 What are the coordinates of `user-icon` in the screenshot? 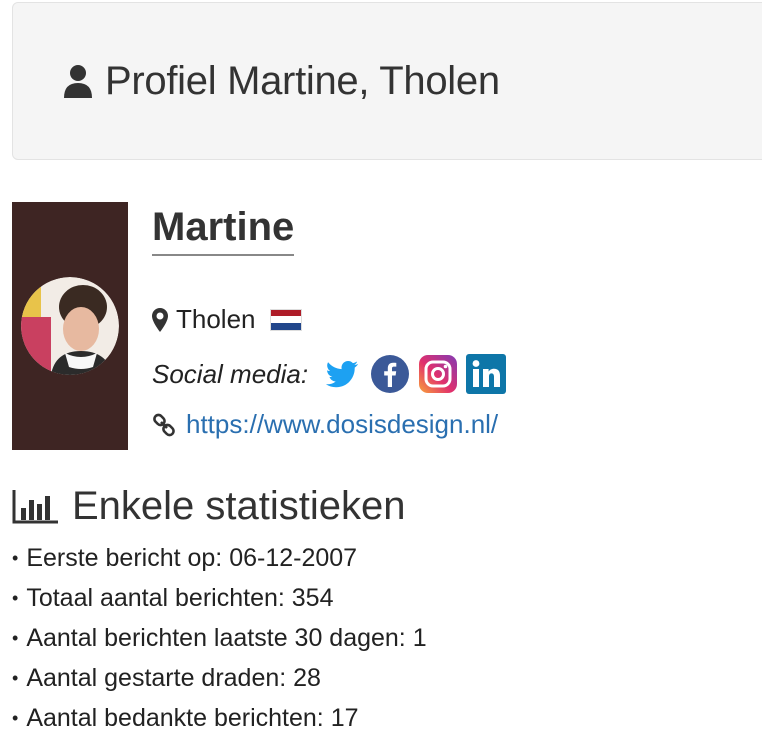 It's located at (78, 81).